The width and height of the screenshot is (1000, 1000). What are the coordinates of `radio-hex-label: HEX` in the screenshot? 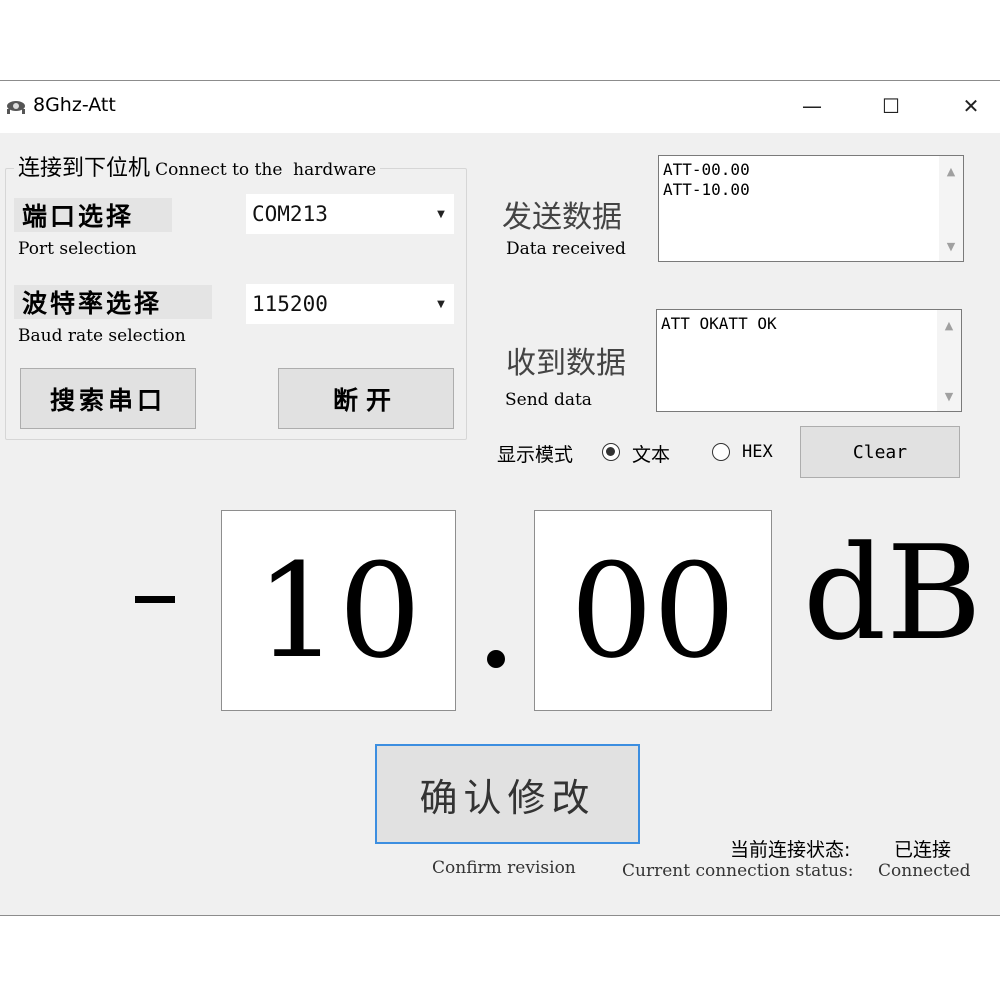 It's located at (757, 452).